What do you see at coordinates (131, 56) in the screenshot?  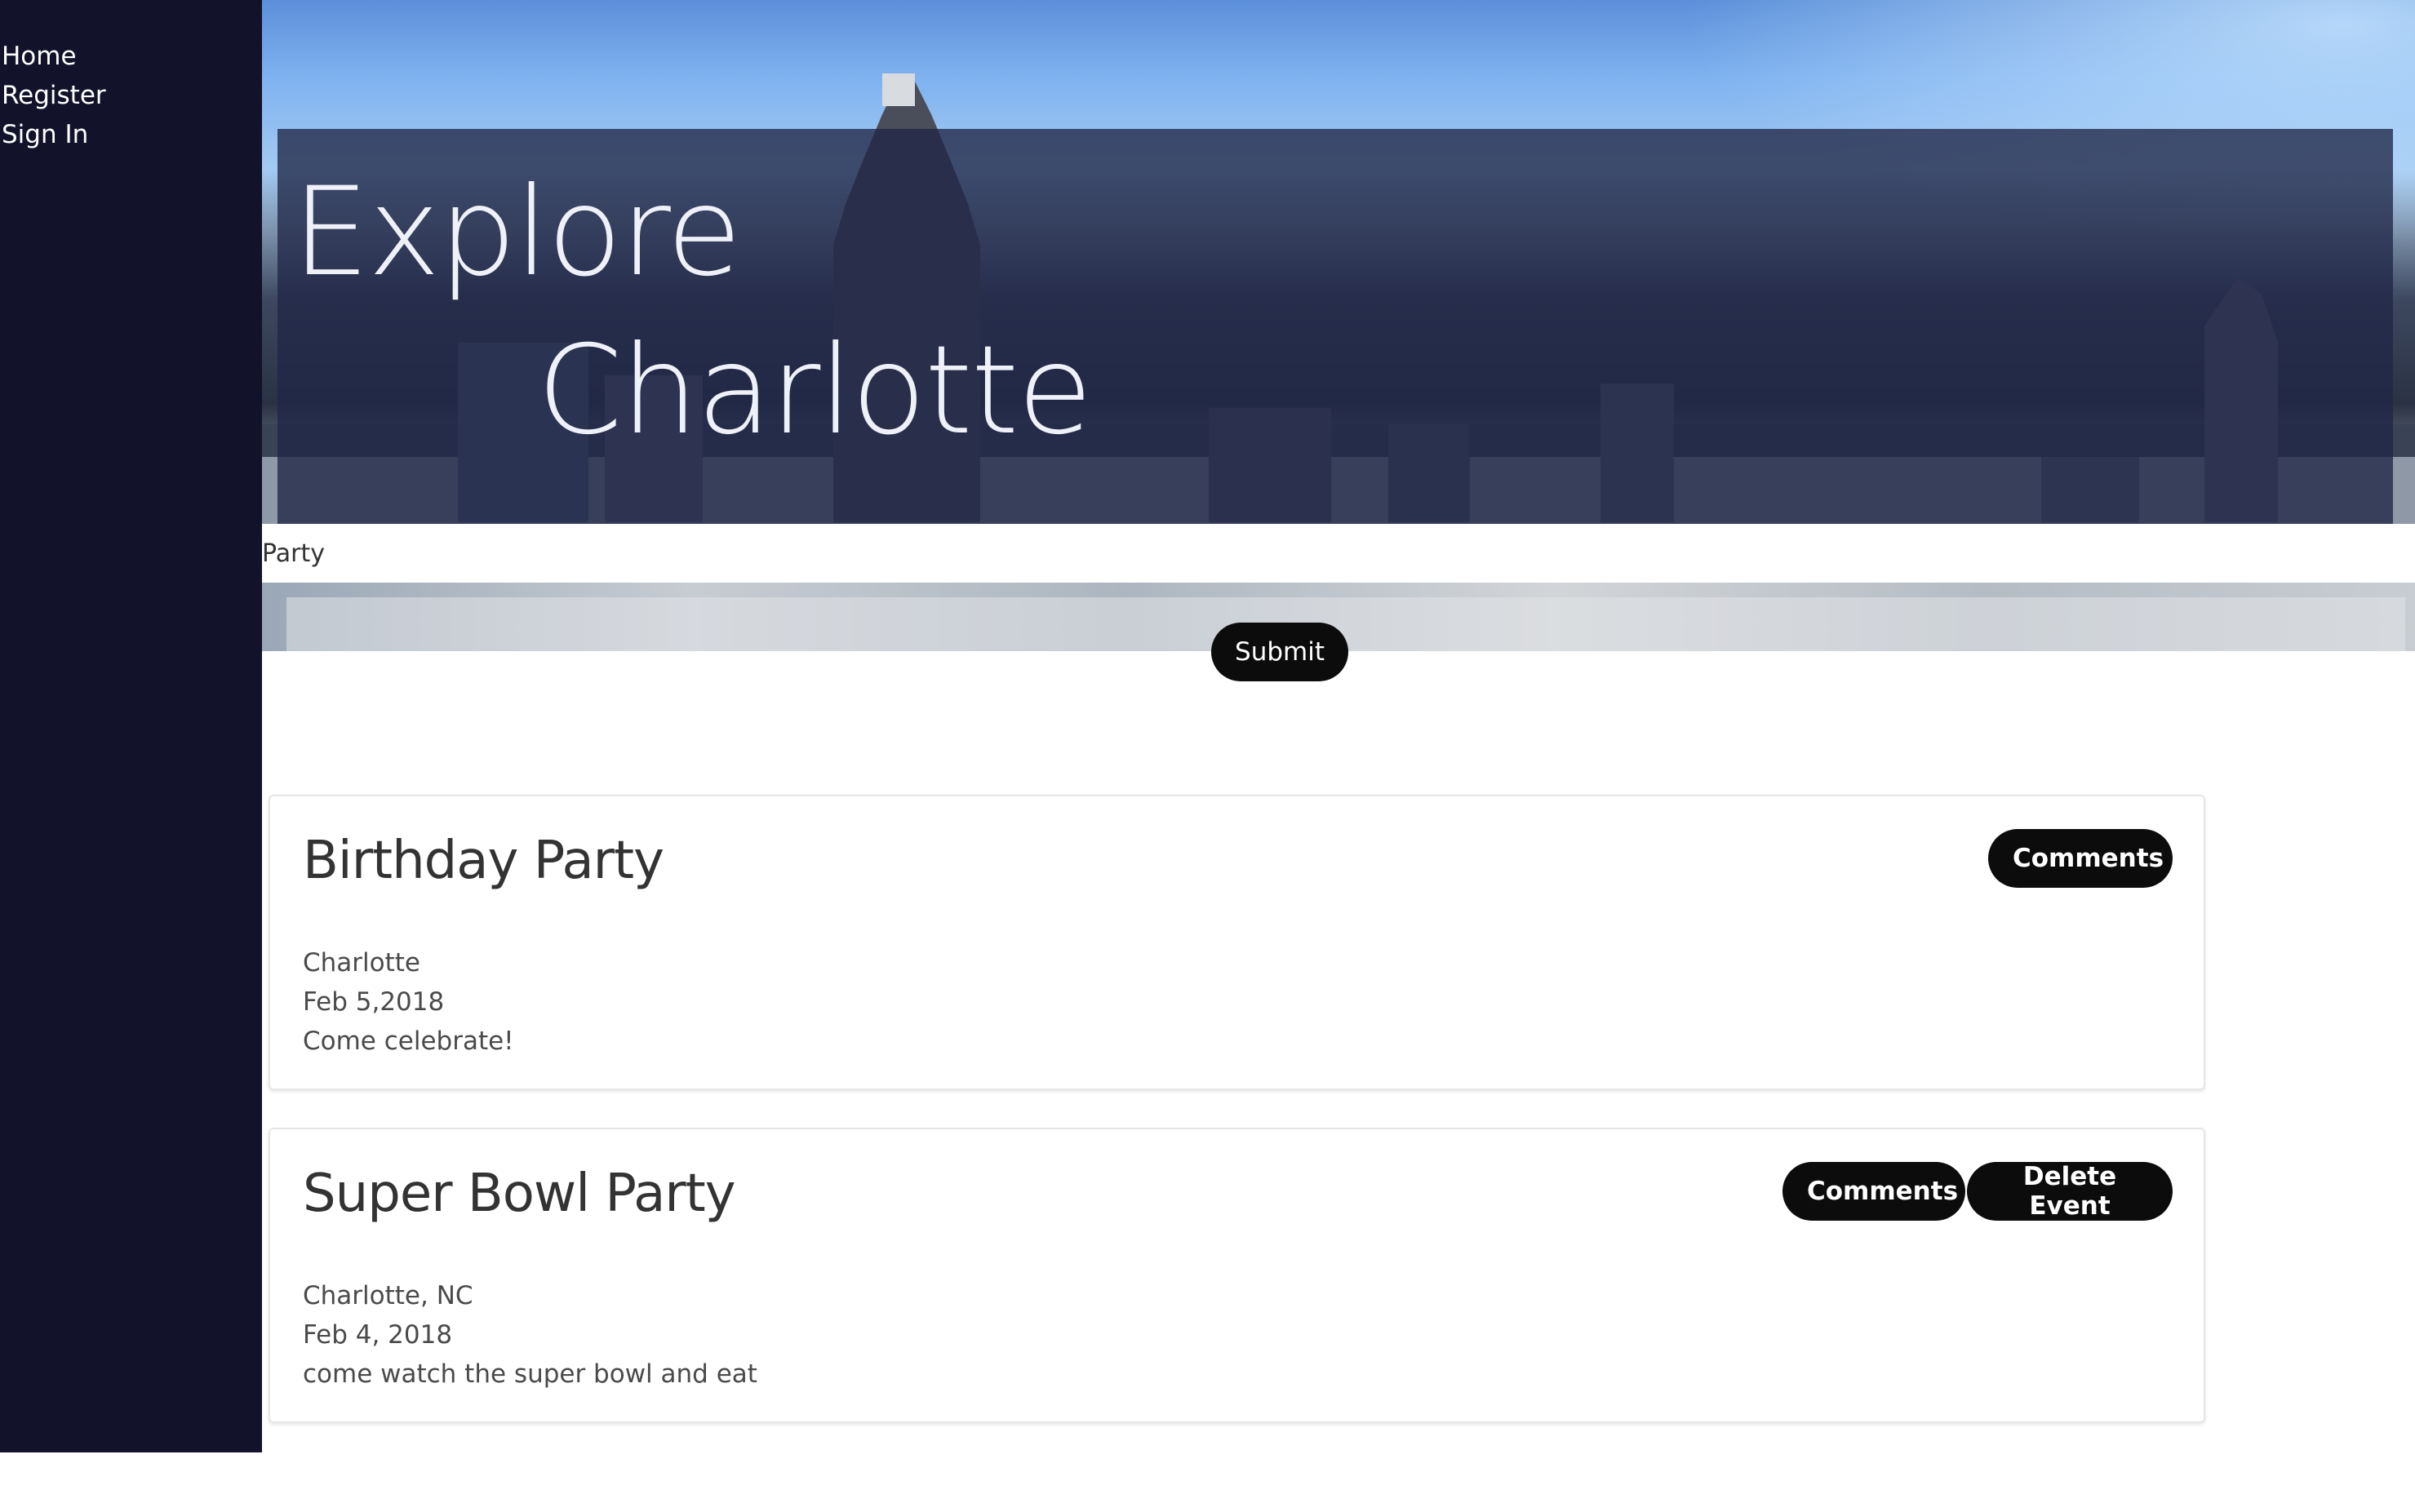 I see `sidebar-item-home: Home` at bounding box center [131, 56].